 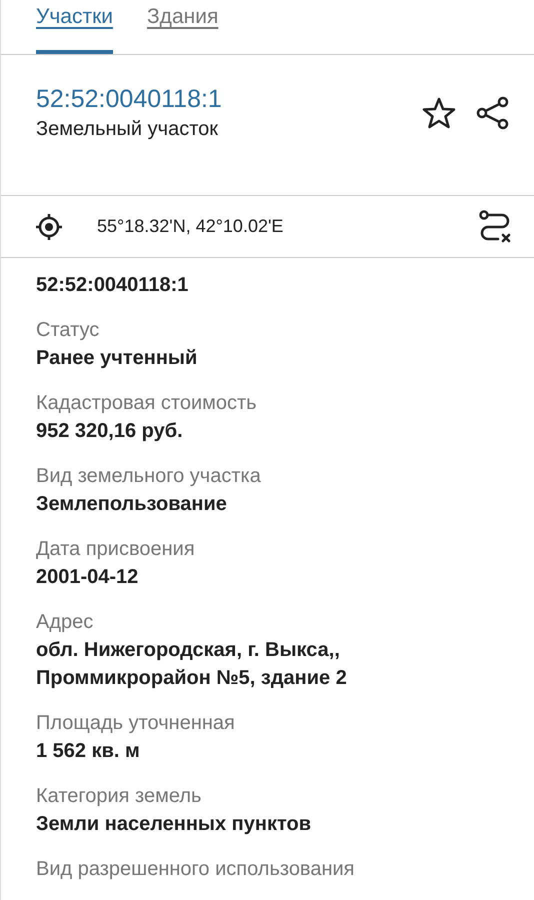 What do you see at coordinates (149, 476) in the screenshot?
I see `field-label: Вид земельного участка` at bounding box center [149, 476].